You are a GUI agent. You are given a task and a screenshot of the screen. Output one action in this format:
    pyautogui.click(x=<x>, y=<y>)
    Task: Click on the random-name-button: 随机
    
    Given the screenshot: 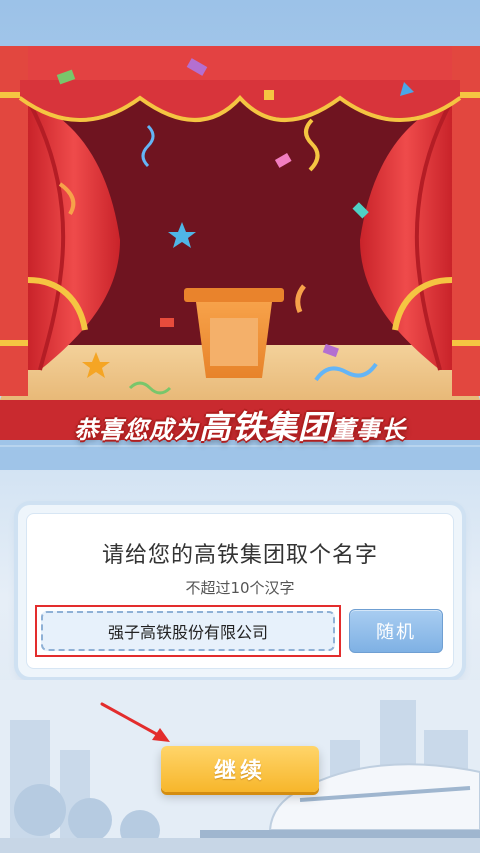 What is the action you would take?
    pyautogui.click(x=396, y=631)
    